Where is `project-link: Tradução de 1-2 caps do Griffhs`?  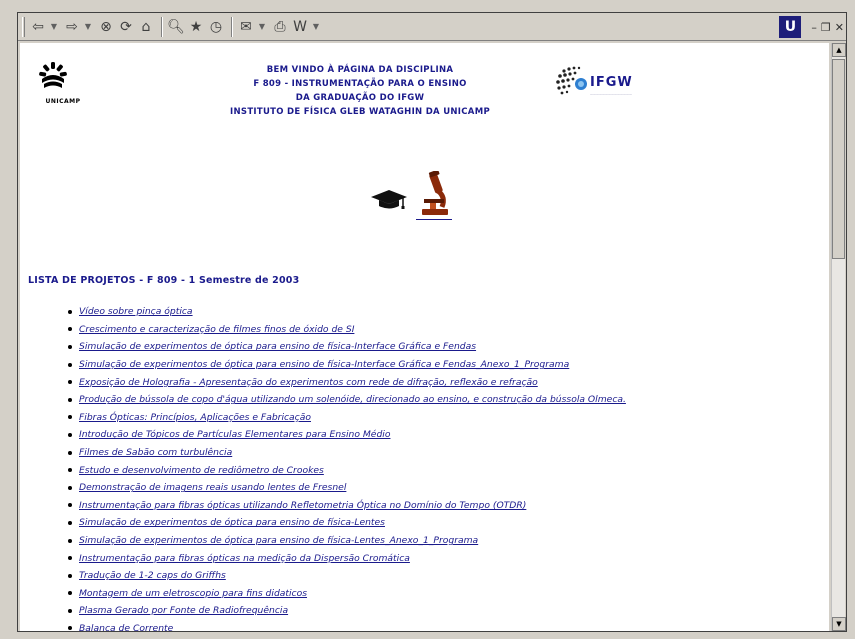 project-link: Tradução de 1-2 caps do Griffhs is located at coordinates (152, 575).